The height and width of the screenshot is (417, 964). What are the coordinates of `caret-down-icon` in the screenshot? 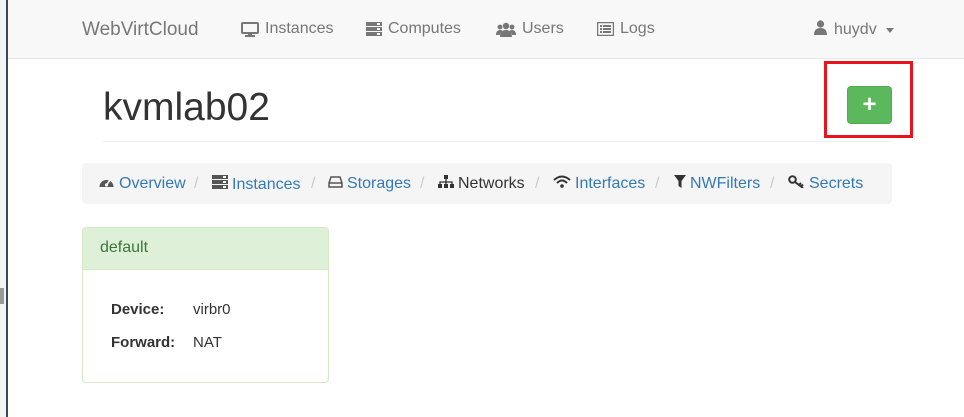 It's located at (889, 30).